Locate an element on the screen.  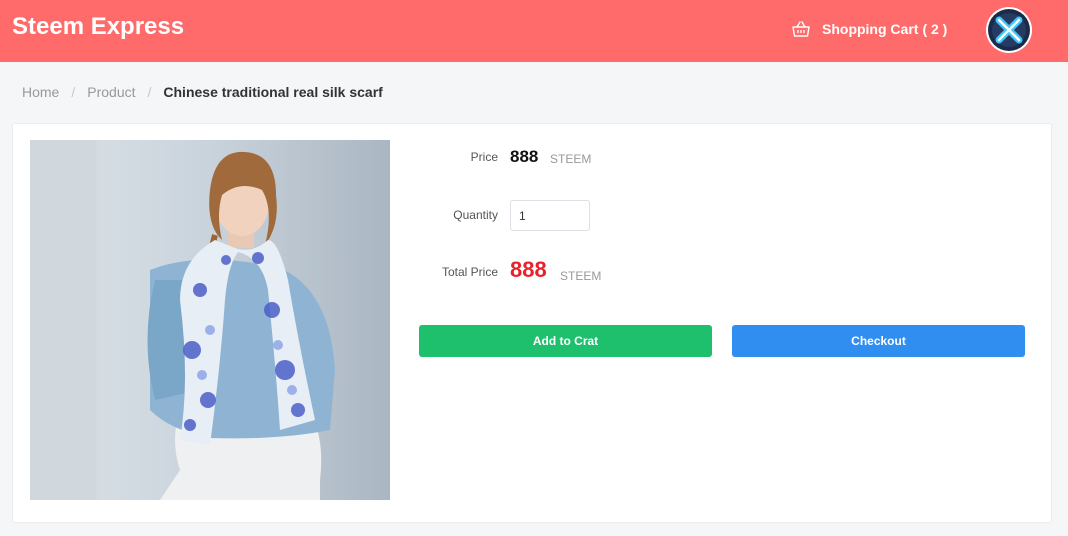
shopping-cart-link: Shopping Cart ( 2 ) is located at coordinates (869, 29).